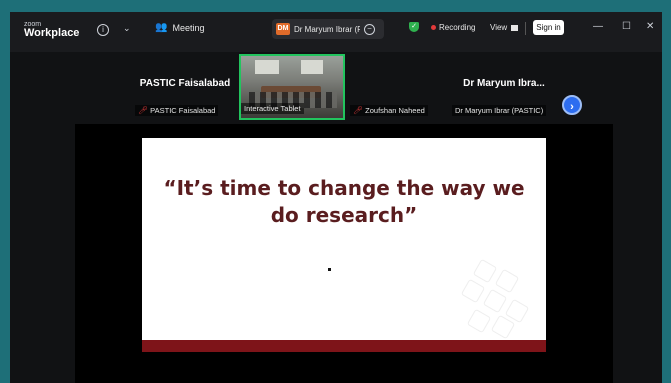  I want to click on participant-label: Interactive Tablet, so click(272, 108).